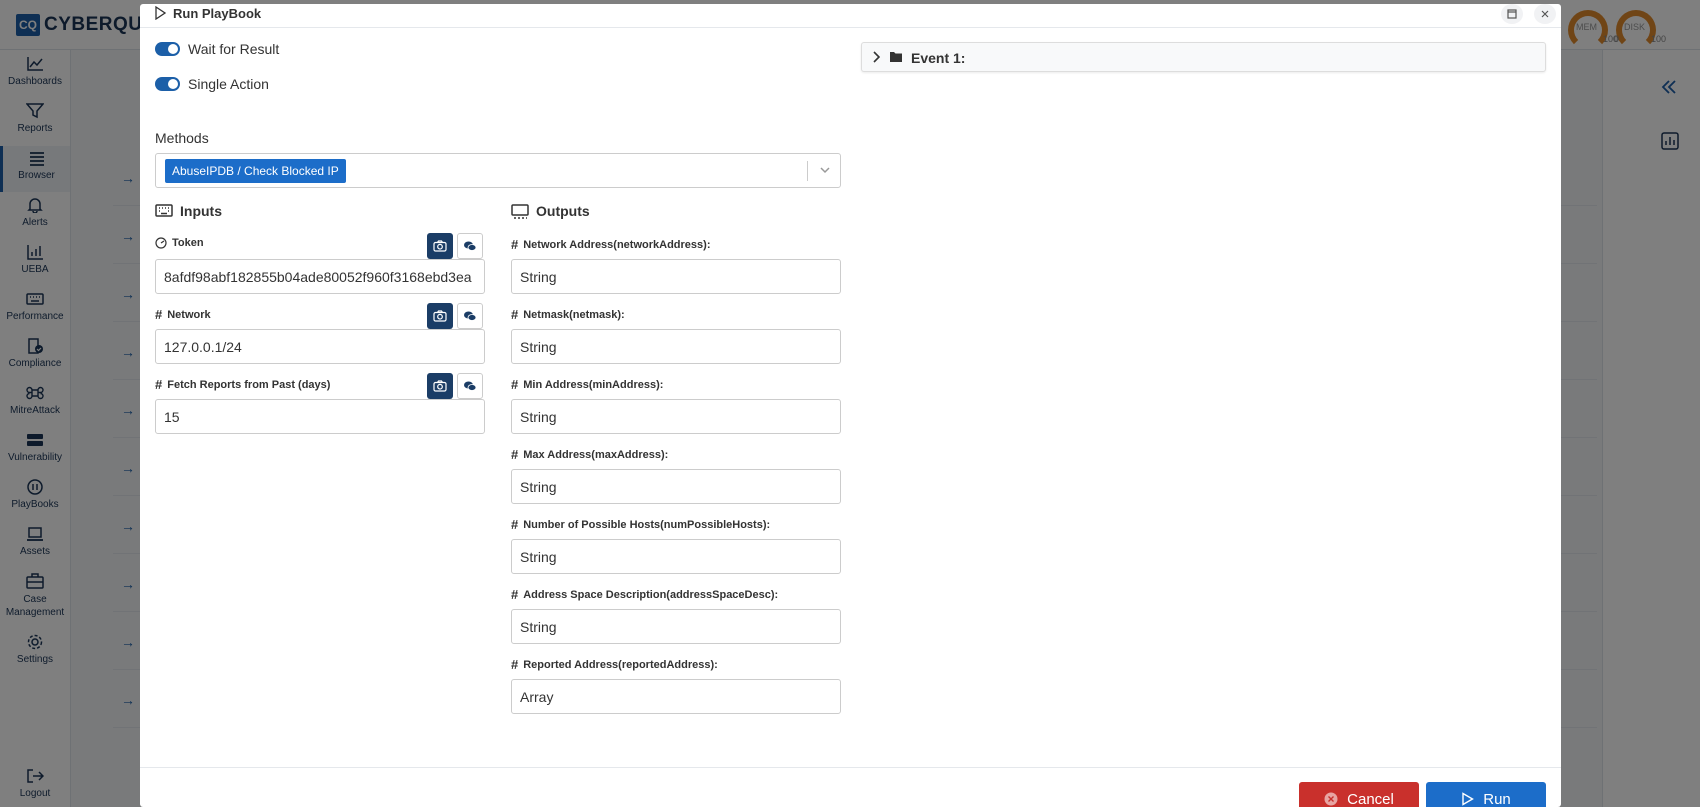  I want to click on input-label: Network, so click(189, 314).